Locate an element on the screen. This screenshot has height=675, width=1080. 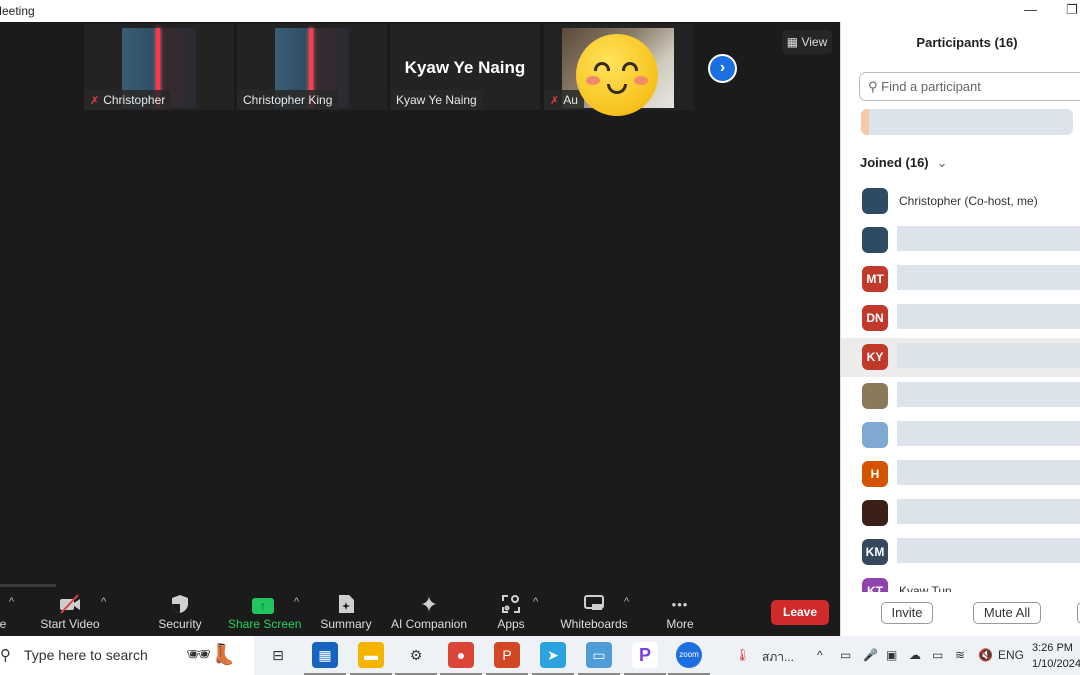
whiteboard-options-caret: ^ is located at coordinates (626, 602).